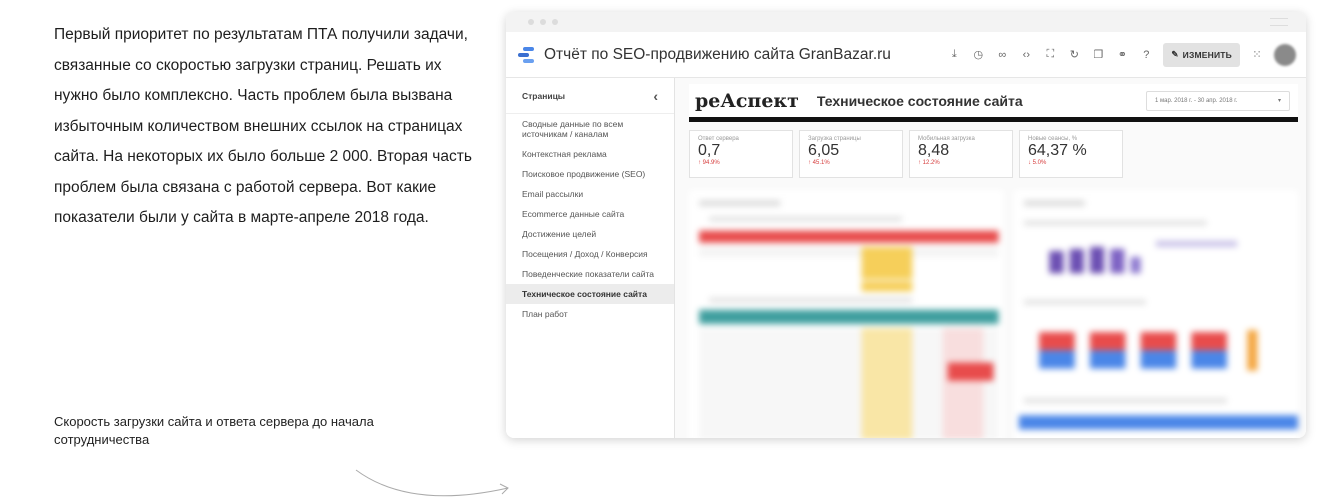 Image resolution: width=1340 pixels, height=501 pixels. Describe the element at coordinates (590, 314) in the screenshot. I see `sidebar-item: План работ` at that location.